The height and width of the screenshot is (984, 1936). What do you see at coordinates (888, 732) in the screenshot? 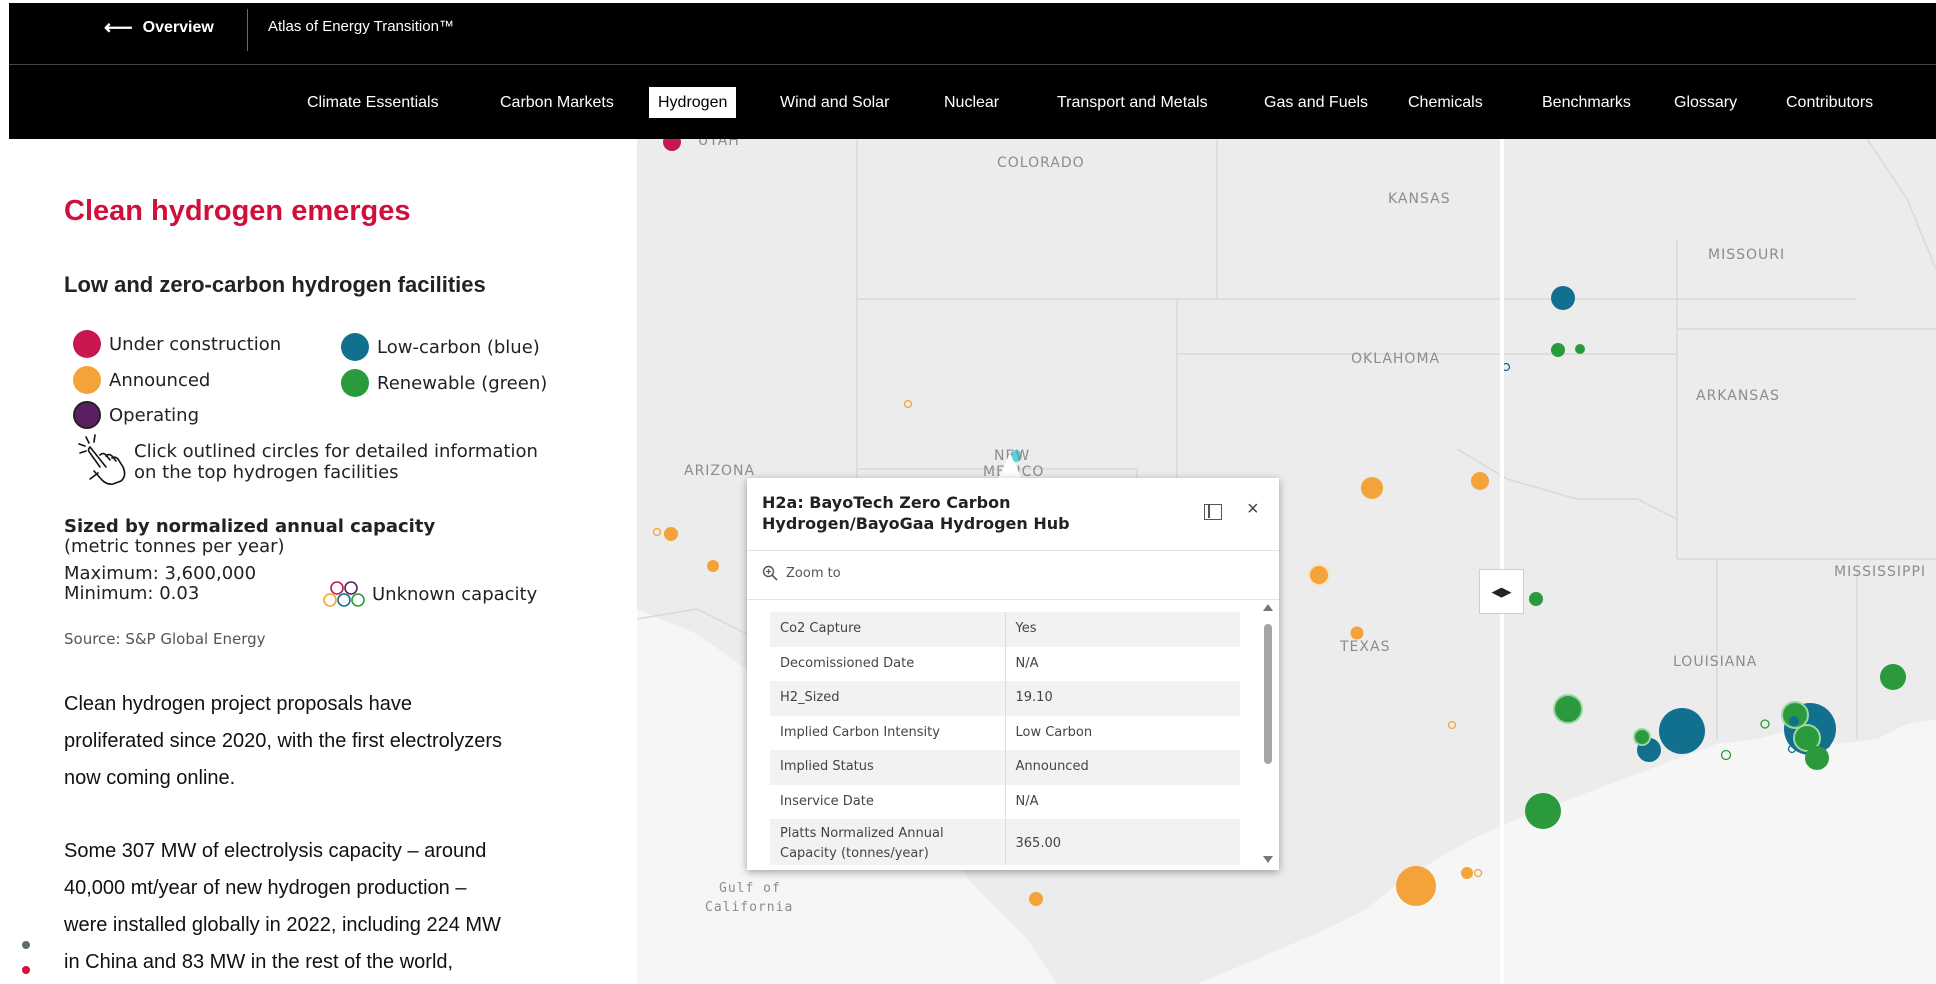
I see `field-name: Implied Carbon Intensity` at bounding box center [888, 732].